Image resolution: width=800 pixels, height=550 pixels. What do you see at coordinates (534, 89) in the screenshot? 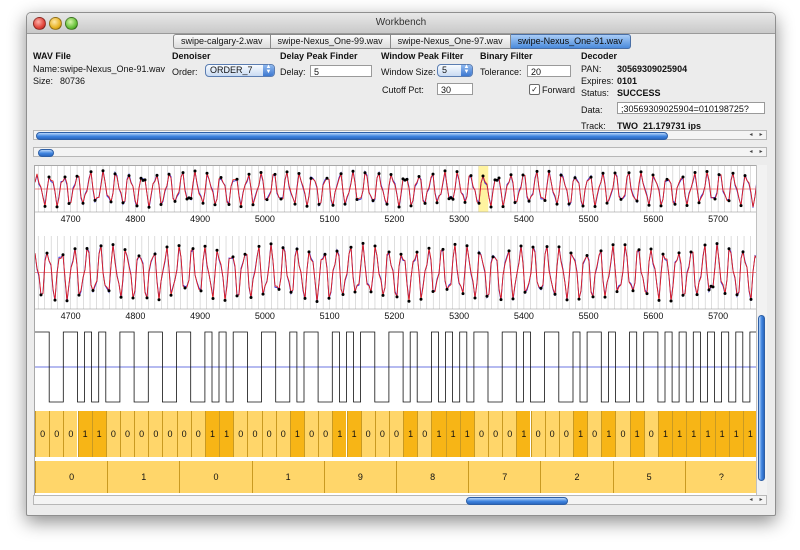
I see `forward-checkbox: ✓` at bounding box center [534, 89].